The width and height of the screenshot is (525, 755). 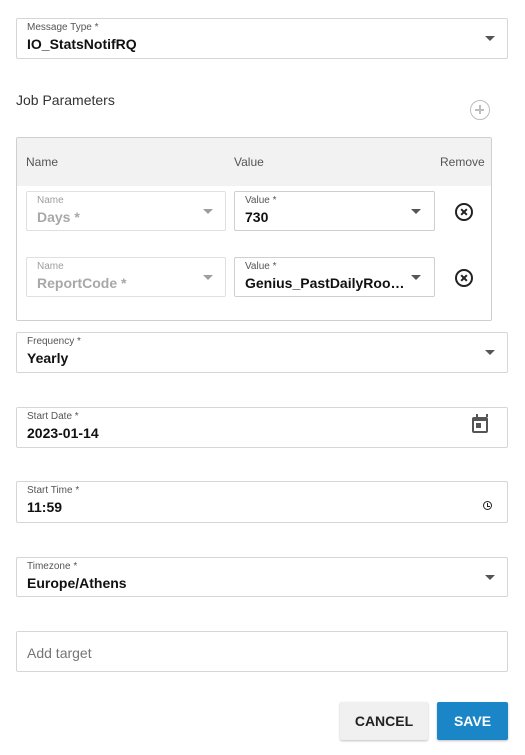 What do you see at coordinates (48, 358) in the screenshot?
I see `frequency-value: Yearly` at bounding box center [48, 358].